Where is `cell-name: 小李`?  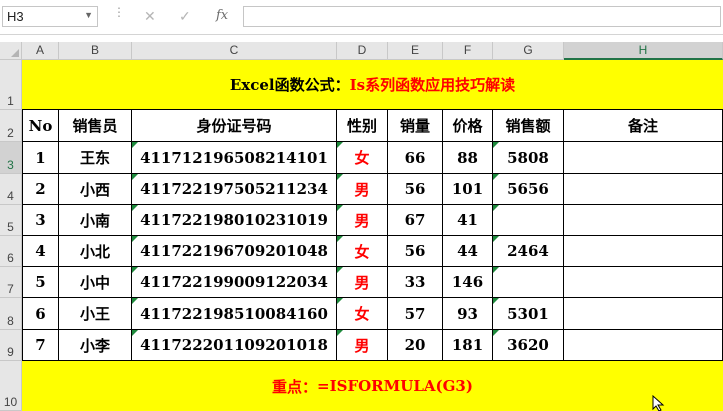
cell-name: 小李 is located at coordinates (95, 345).